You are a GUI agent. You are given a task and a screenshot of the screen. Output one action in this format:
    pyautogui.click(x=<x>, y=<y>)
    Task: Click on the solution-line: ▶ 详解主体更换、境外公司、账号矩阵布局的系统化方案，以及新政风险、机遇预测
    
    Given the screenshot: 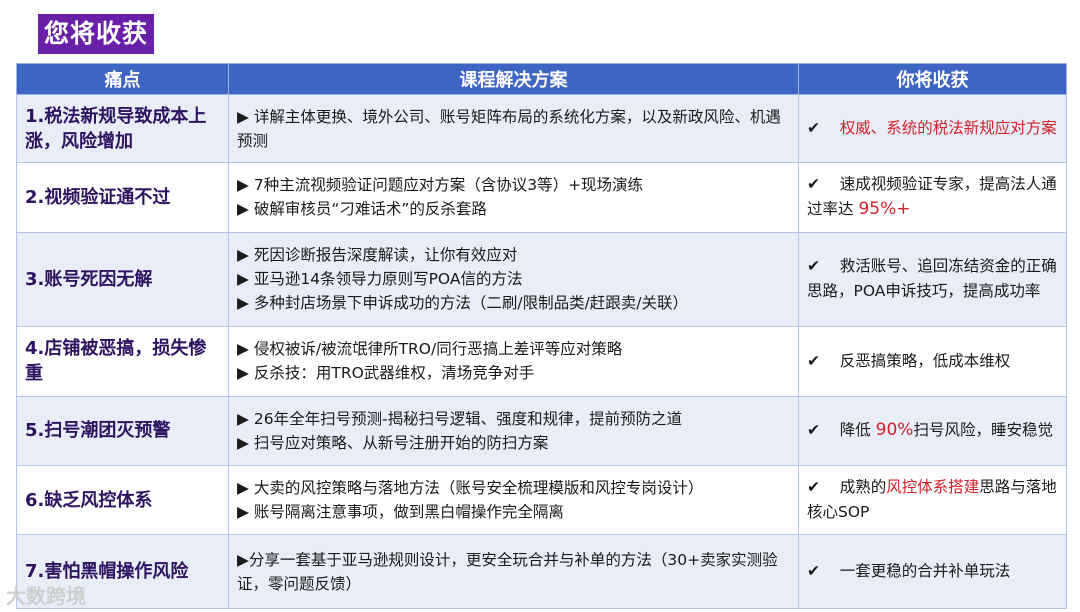 What is the action you would take?
    pyautogui.click(x=509, y=128)
    